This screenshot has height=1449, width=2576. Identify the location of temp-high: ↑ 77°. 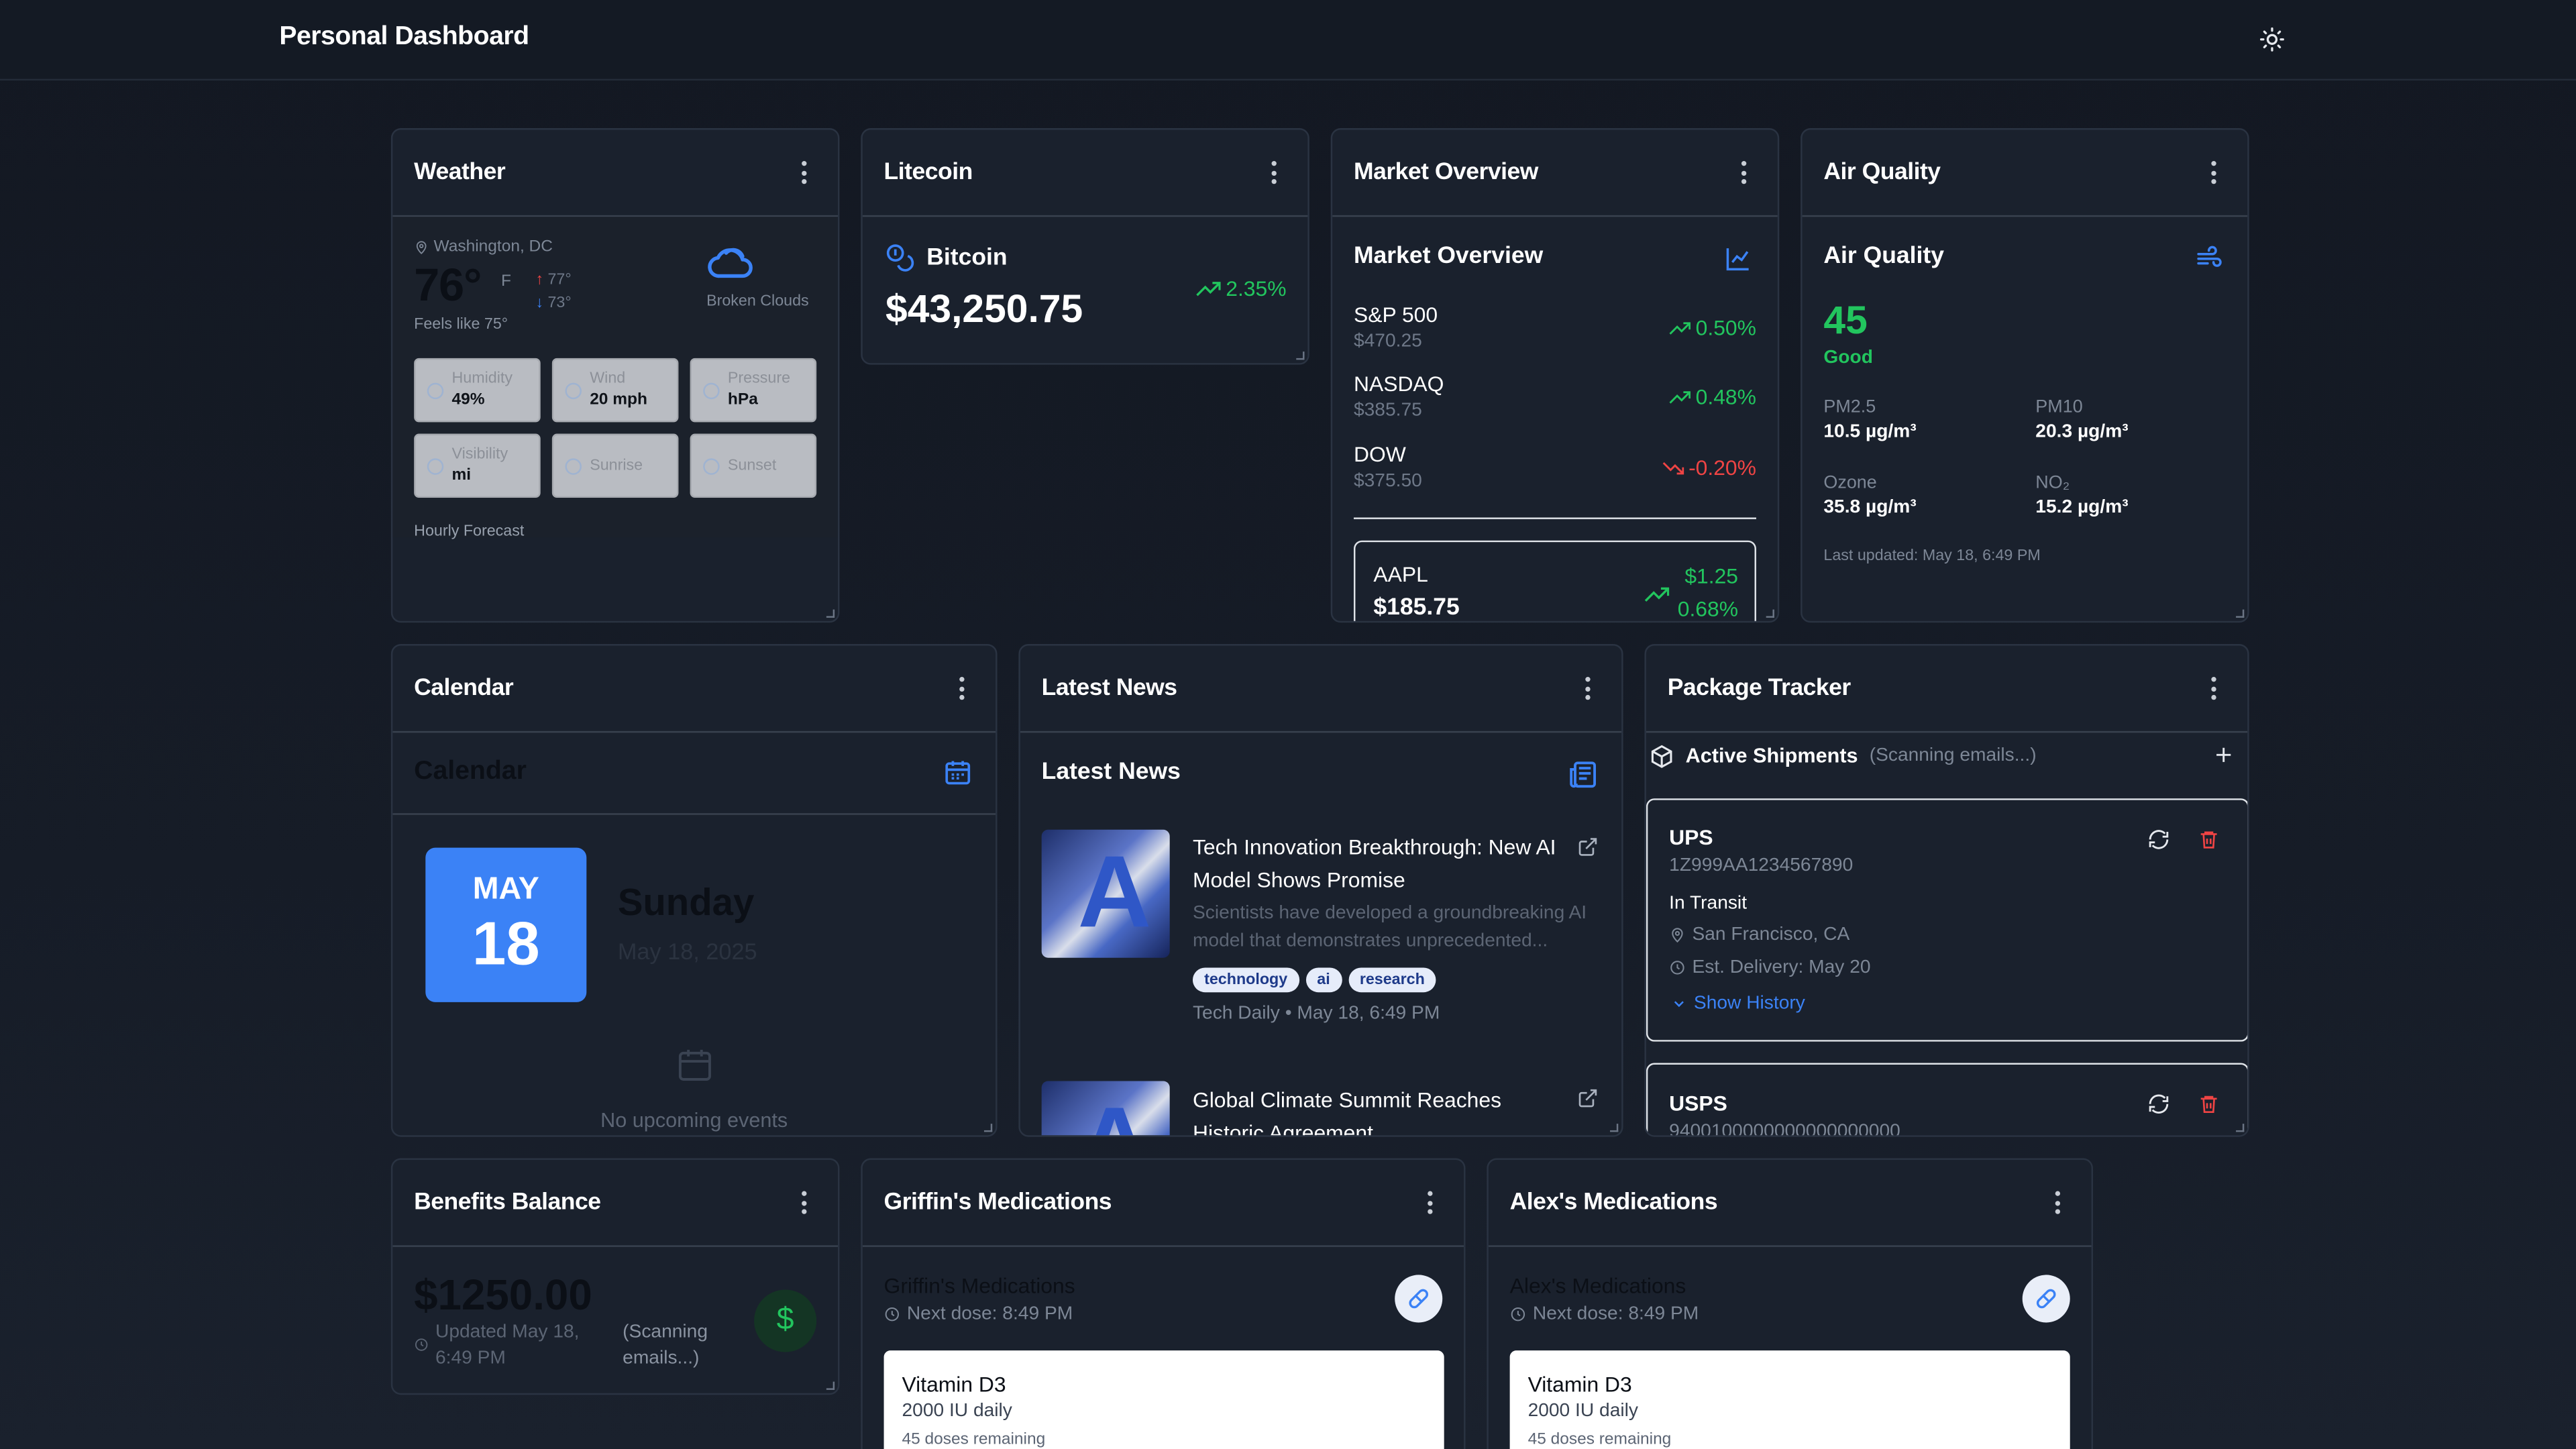
(553, 280).